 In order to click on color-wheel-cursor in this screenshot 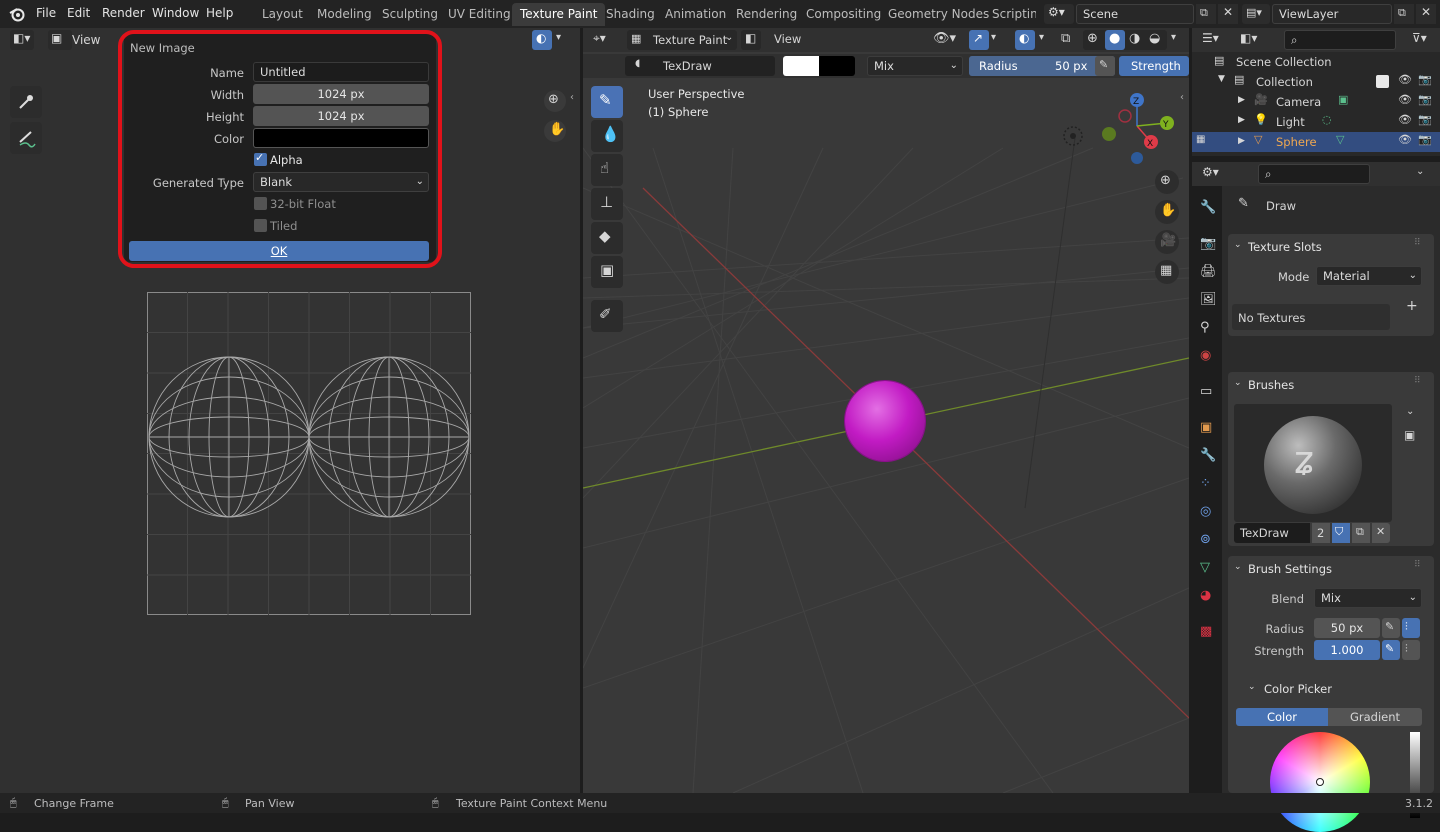, I will do `click(1320, 782)`.